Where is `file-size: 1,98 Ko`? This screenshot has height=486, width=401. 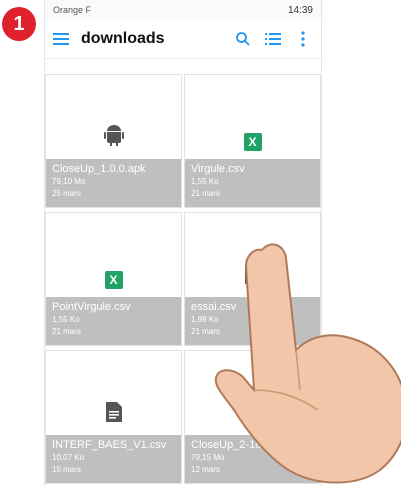
file-size: 1,98 Ko is located at coordinates (205, 319).